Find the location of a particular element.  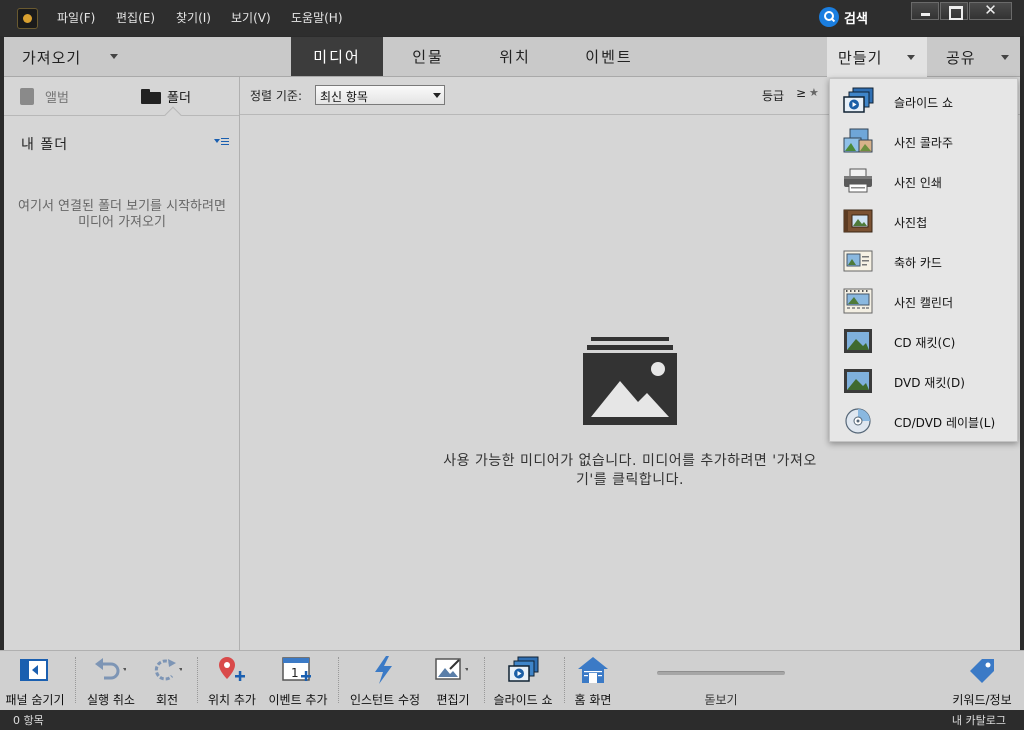

menu-item-disc-label: CD/DVD 레이블(L) is located at coordinates (923, 421).